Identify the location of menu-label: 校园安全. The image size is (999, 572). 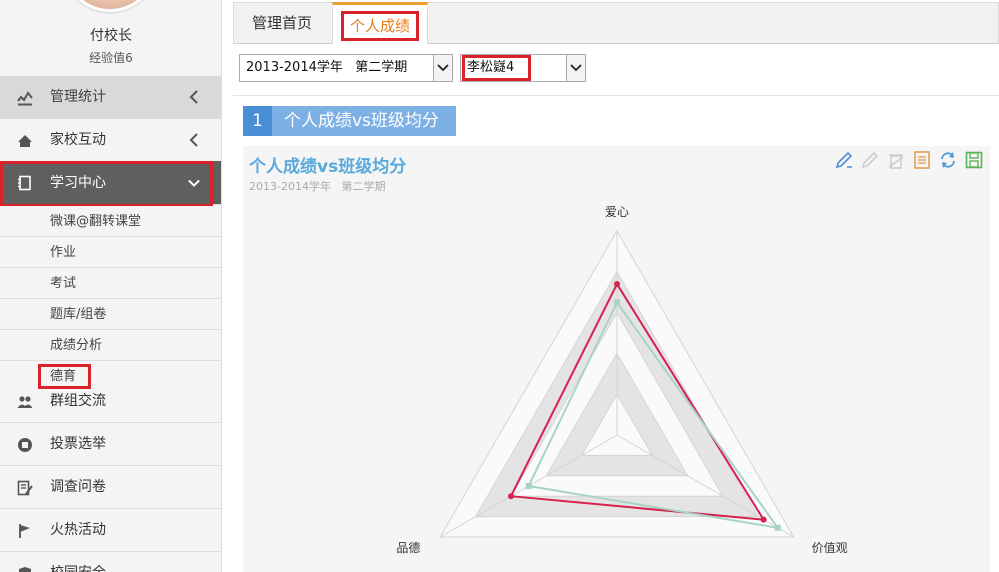
(78, 562).